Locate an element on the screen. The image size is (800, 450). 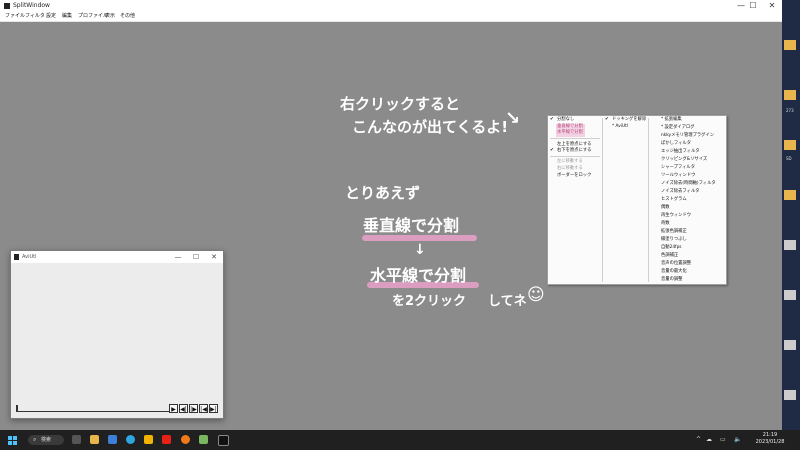
handwriting-horizontal-split: 水平線で分割 is located at coordinates (418, 275).